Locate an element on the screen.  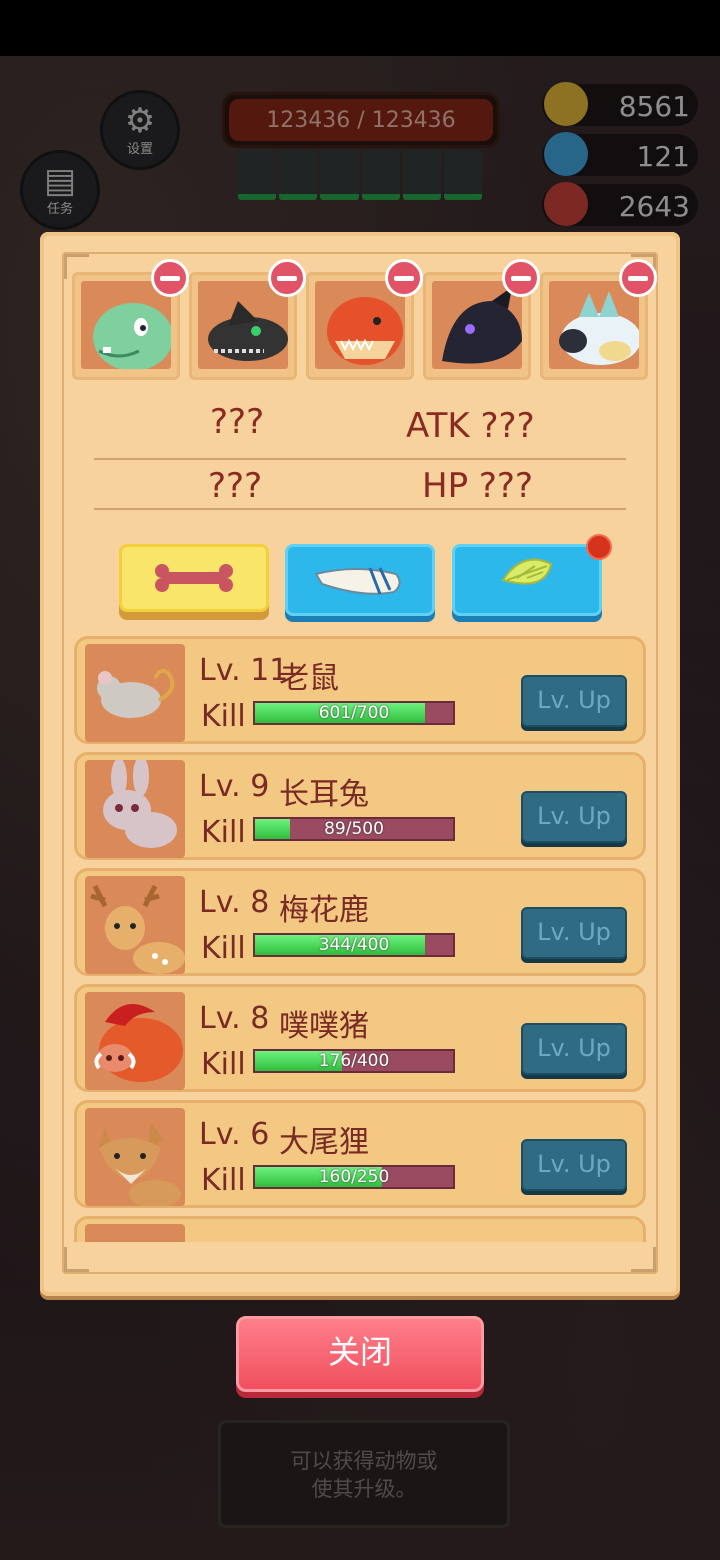
animal-name: 噗噗猪 is located at coordinates (324, 1026).